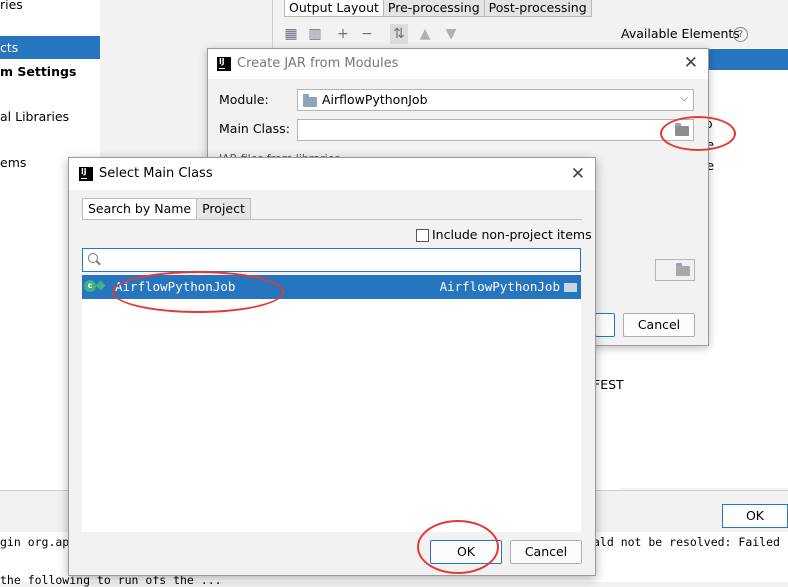 The height and width of the screenshot is (587, 788). I want to click on tab-pre-processing: Pre-processing, so click(433, 8).